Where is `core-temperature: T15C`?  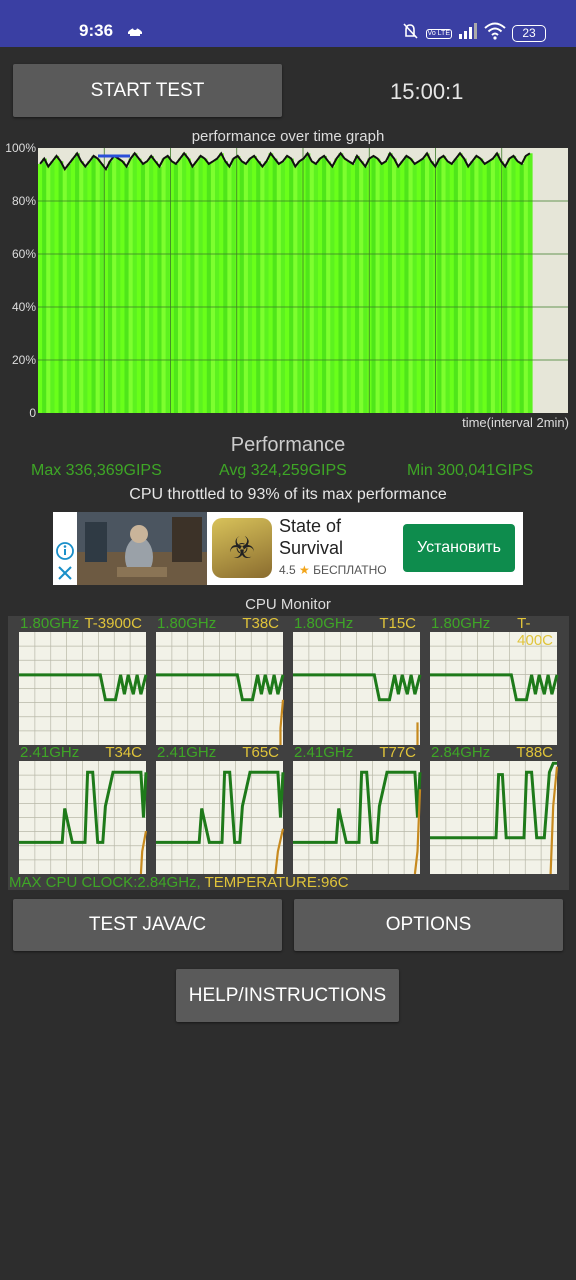 core-temperature: T15C is located at coordinates (397, 623).